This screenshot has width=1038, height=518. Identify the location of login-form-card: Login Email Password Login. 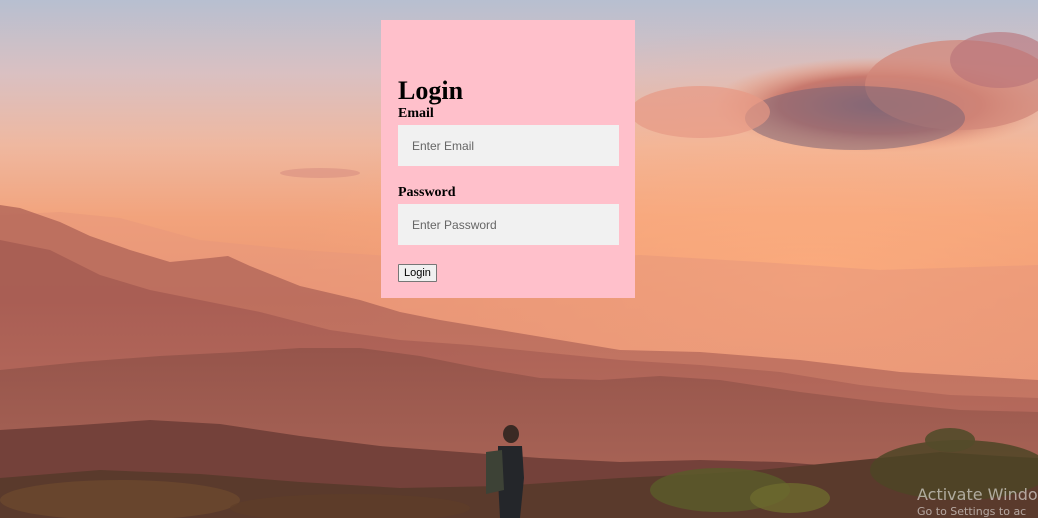
(508, 159).